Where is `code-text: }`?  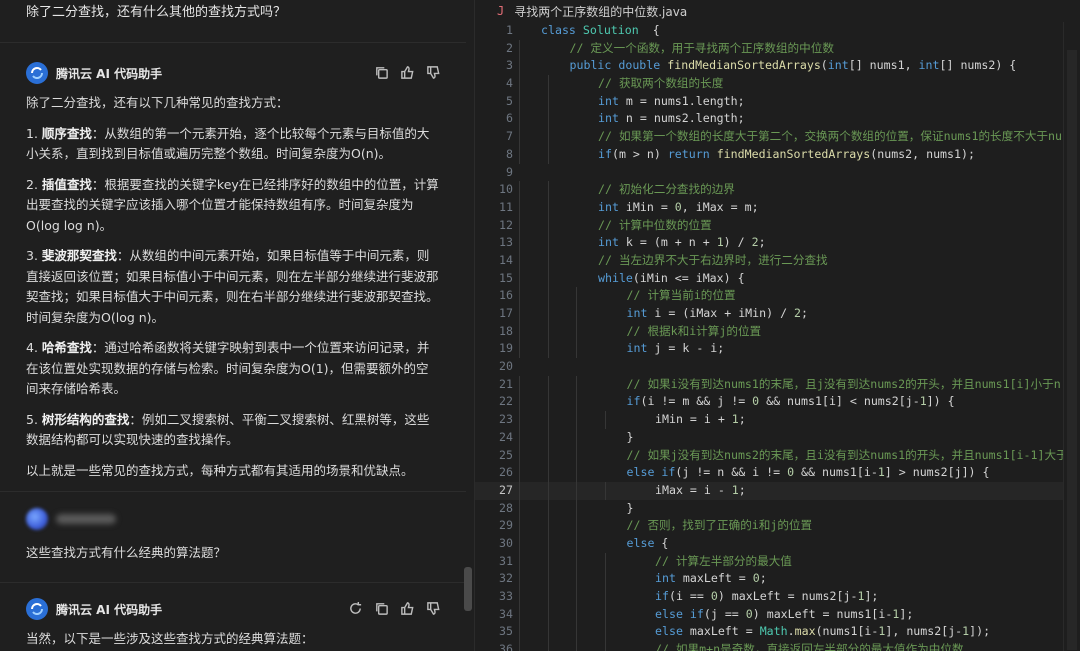
code-text: } is located at coordinates (630, 507).